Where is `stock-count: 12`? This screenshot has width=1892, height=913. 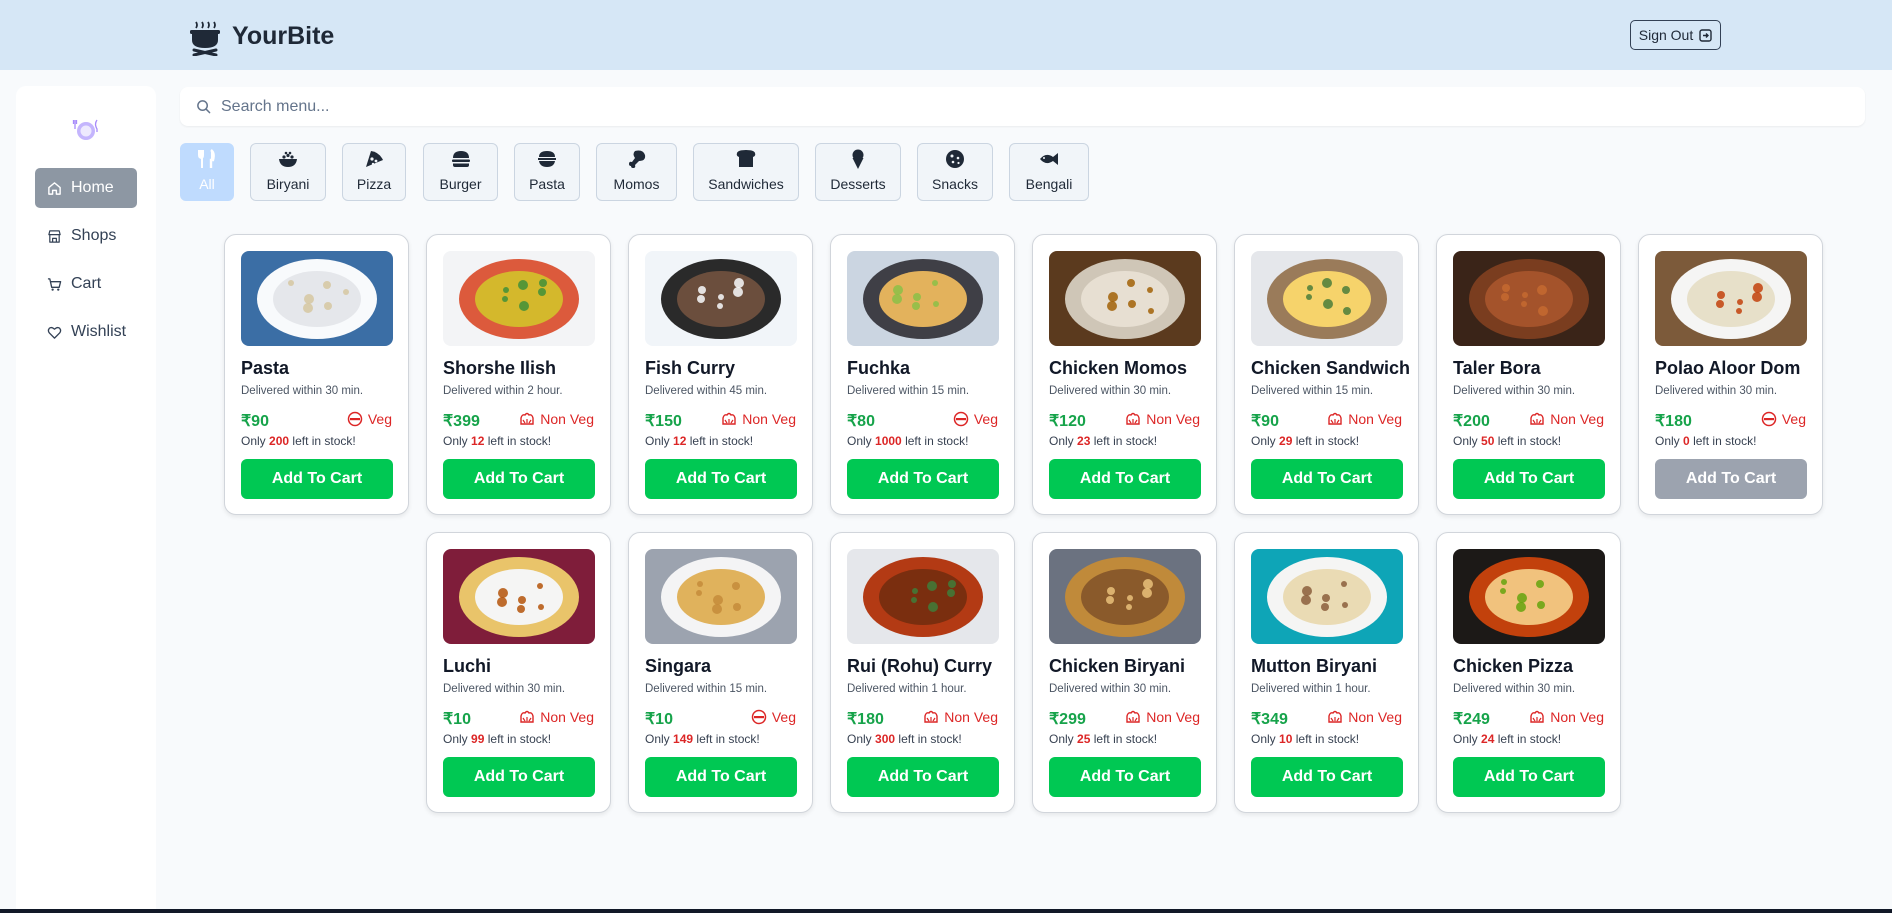 stock-count: 12 is located at coordinates (680, 441).